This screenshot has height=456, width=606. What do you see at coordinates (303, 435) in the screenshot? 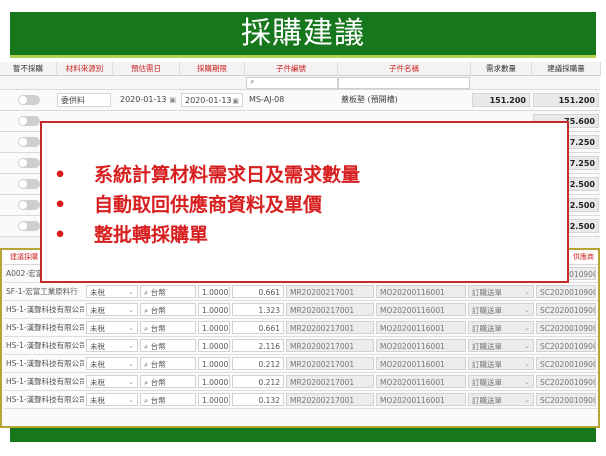
I see `footer-bar` at bounding box center [303, 435].